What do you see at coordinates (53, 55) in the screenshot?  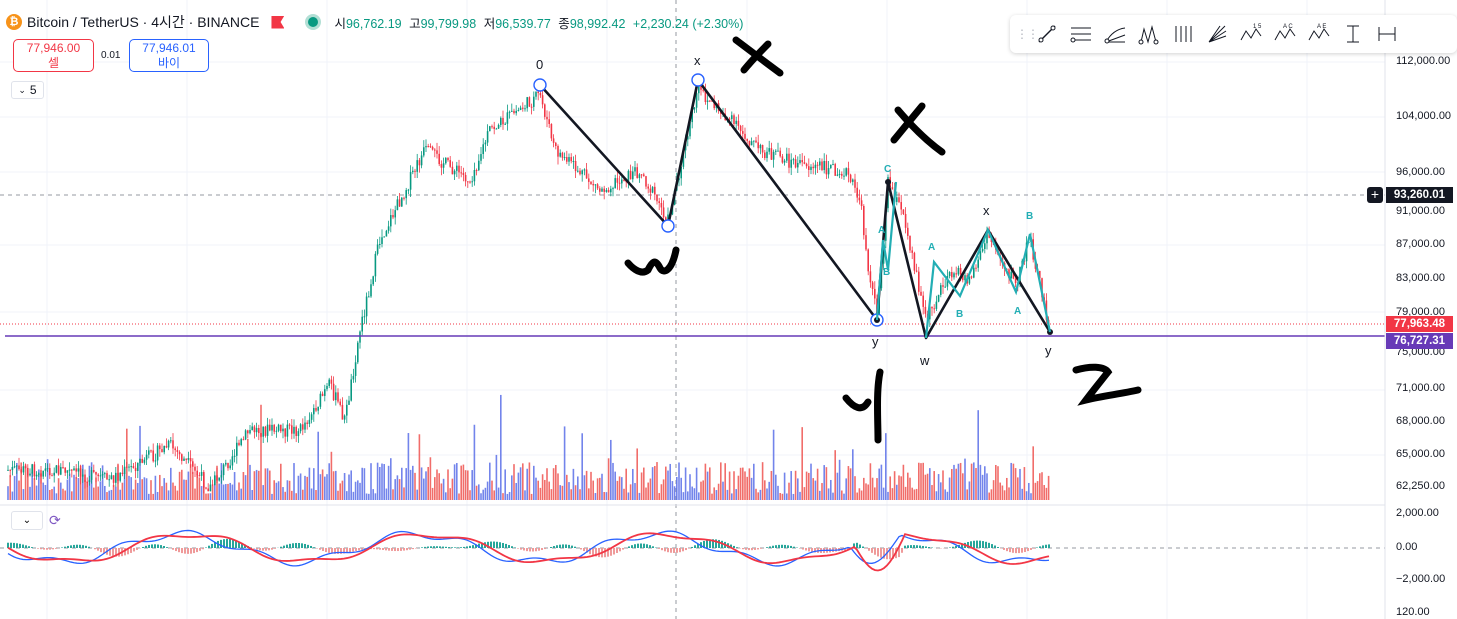 I see `sell-button: 77,946.00 셀` at bounding box center [53, 55].